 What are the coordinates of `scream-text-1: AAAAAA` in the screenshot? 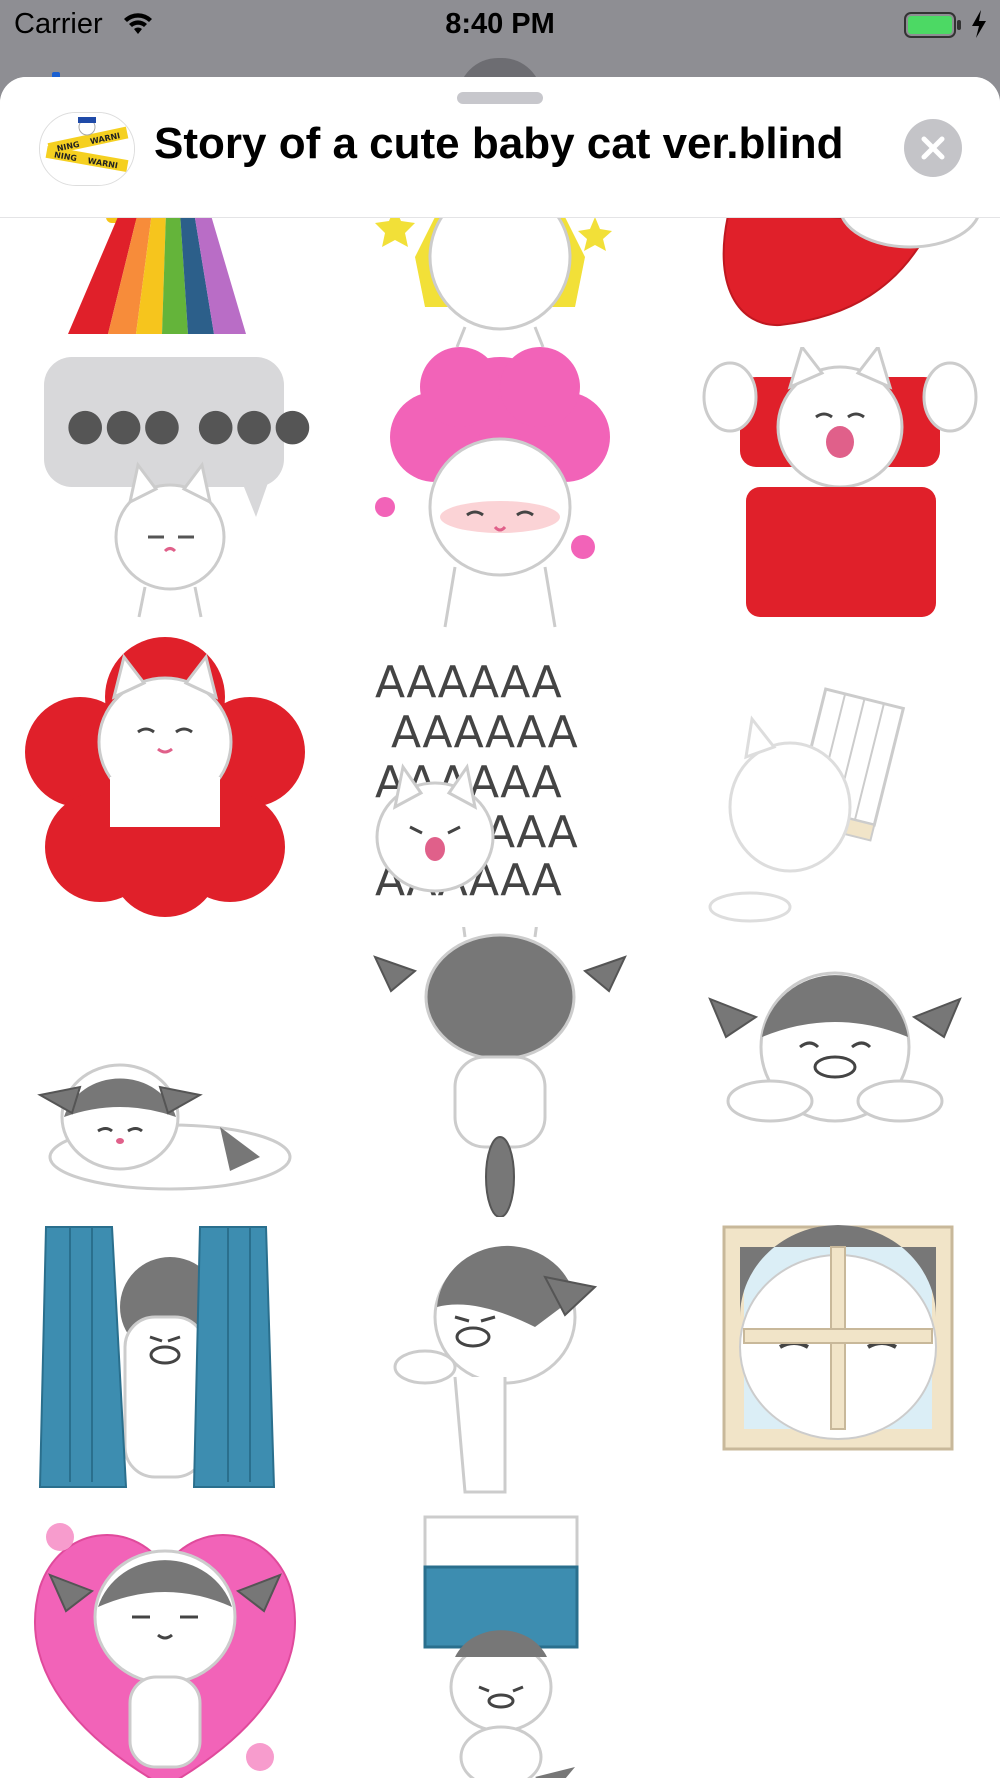 It's located at (468, 682).